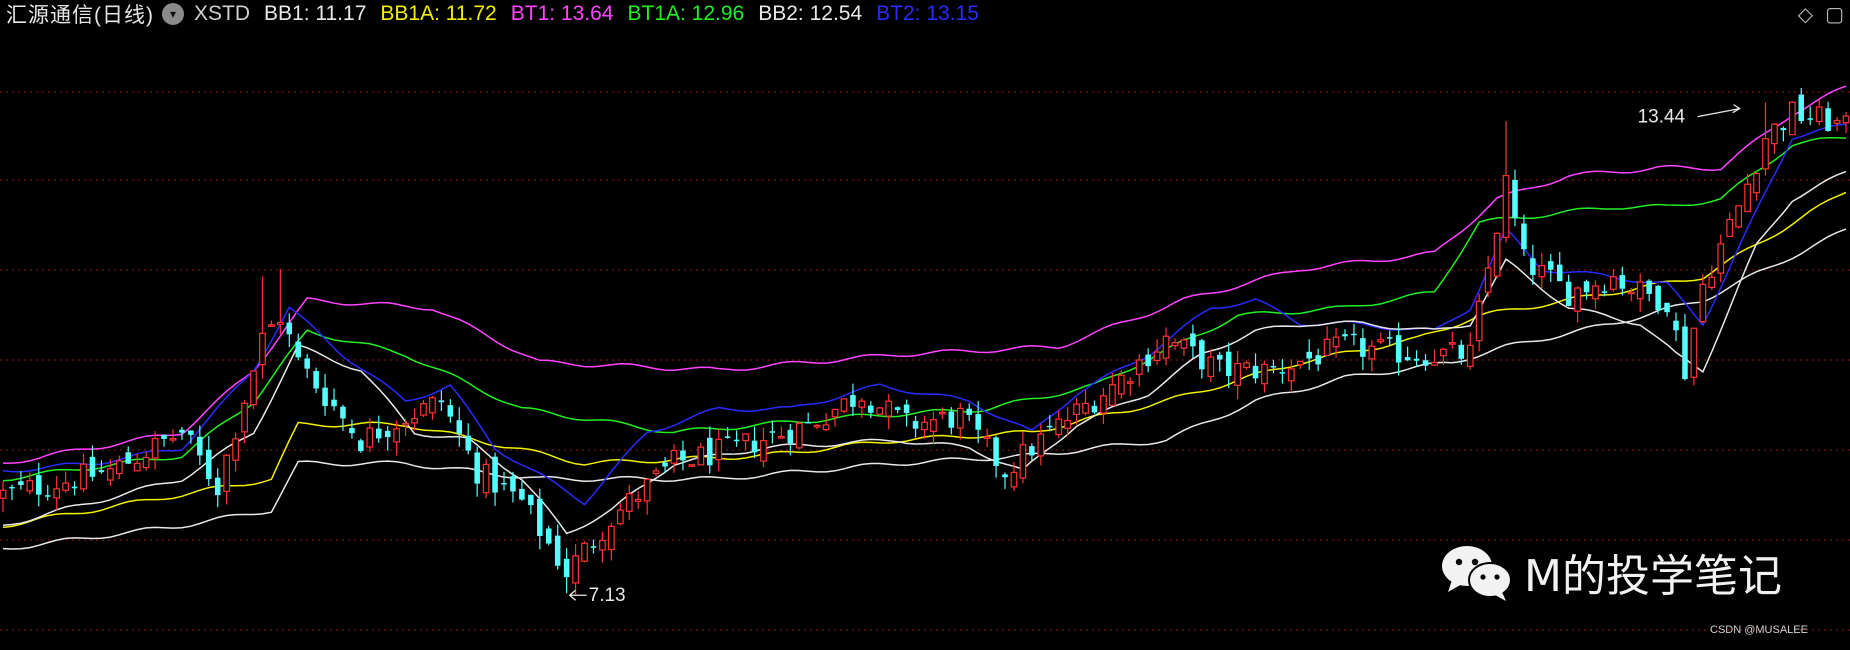  Describe the element at coordinates (1821, 14) in the screenshot. I see `window-controls: ◇ ▢` at that location.